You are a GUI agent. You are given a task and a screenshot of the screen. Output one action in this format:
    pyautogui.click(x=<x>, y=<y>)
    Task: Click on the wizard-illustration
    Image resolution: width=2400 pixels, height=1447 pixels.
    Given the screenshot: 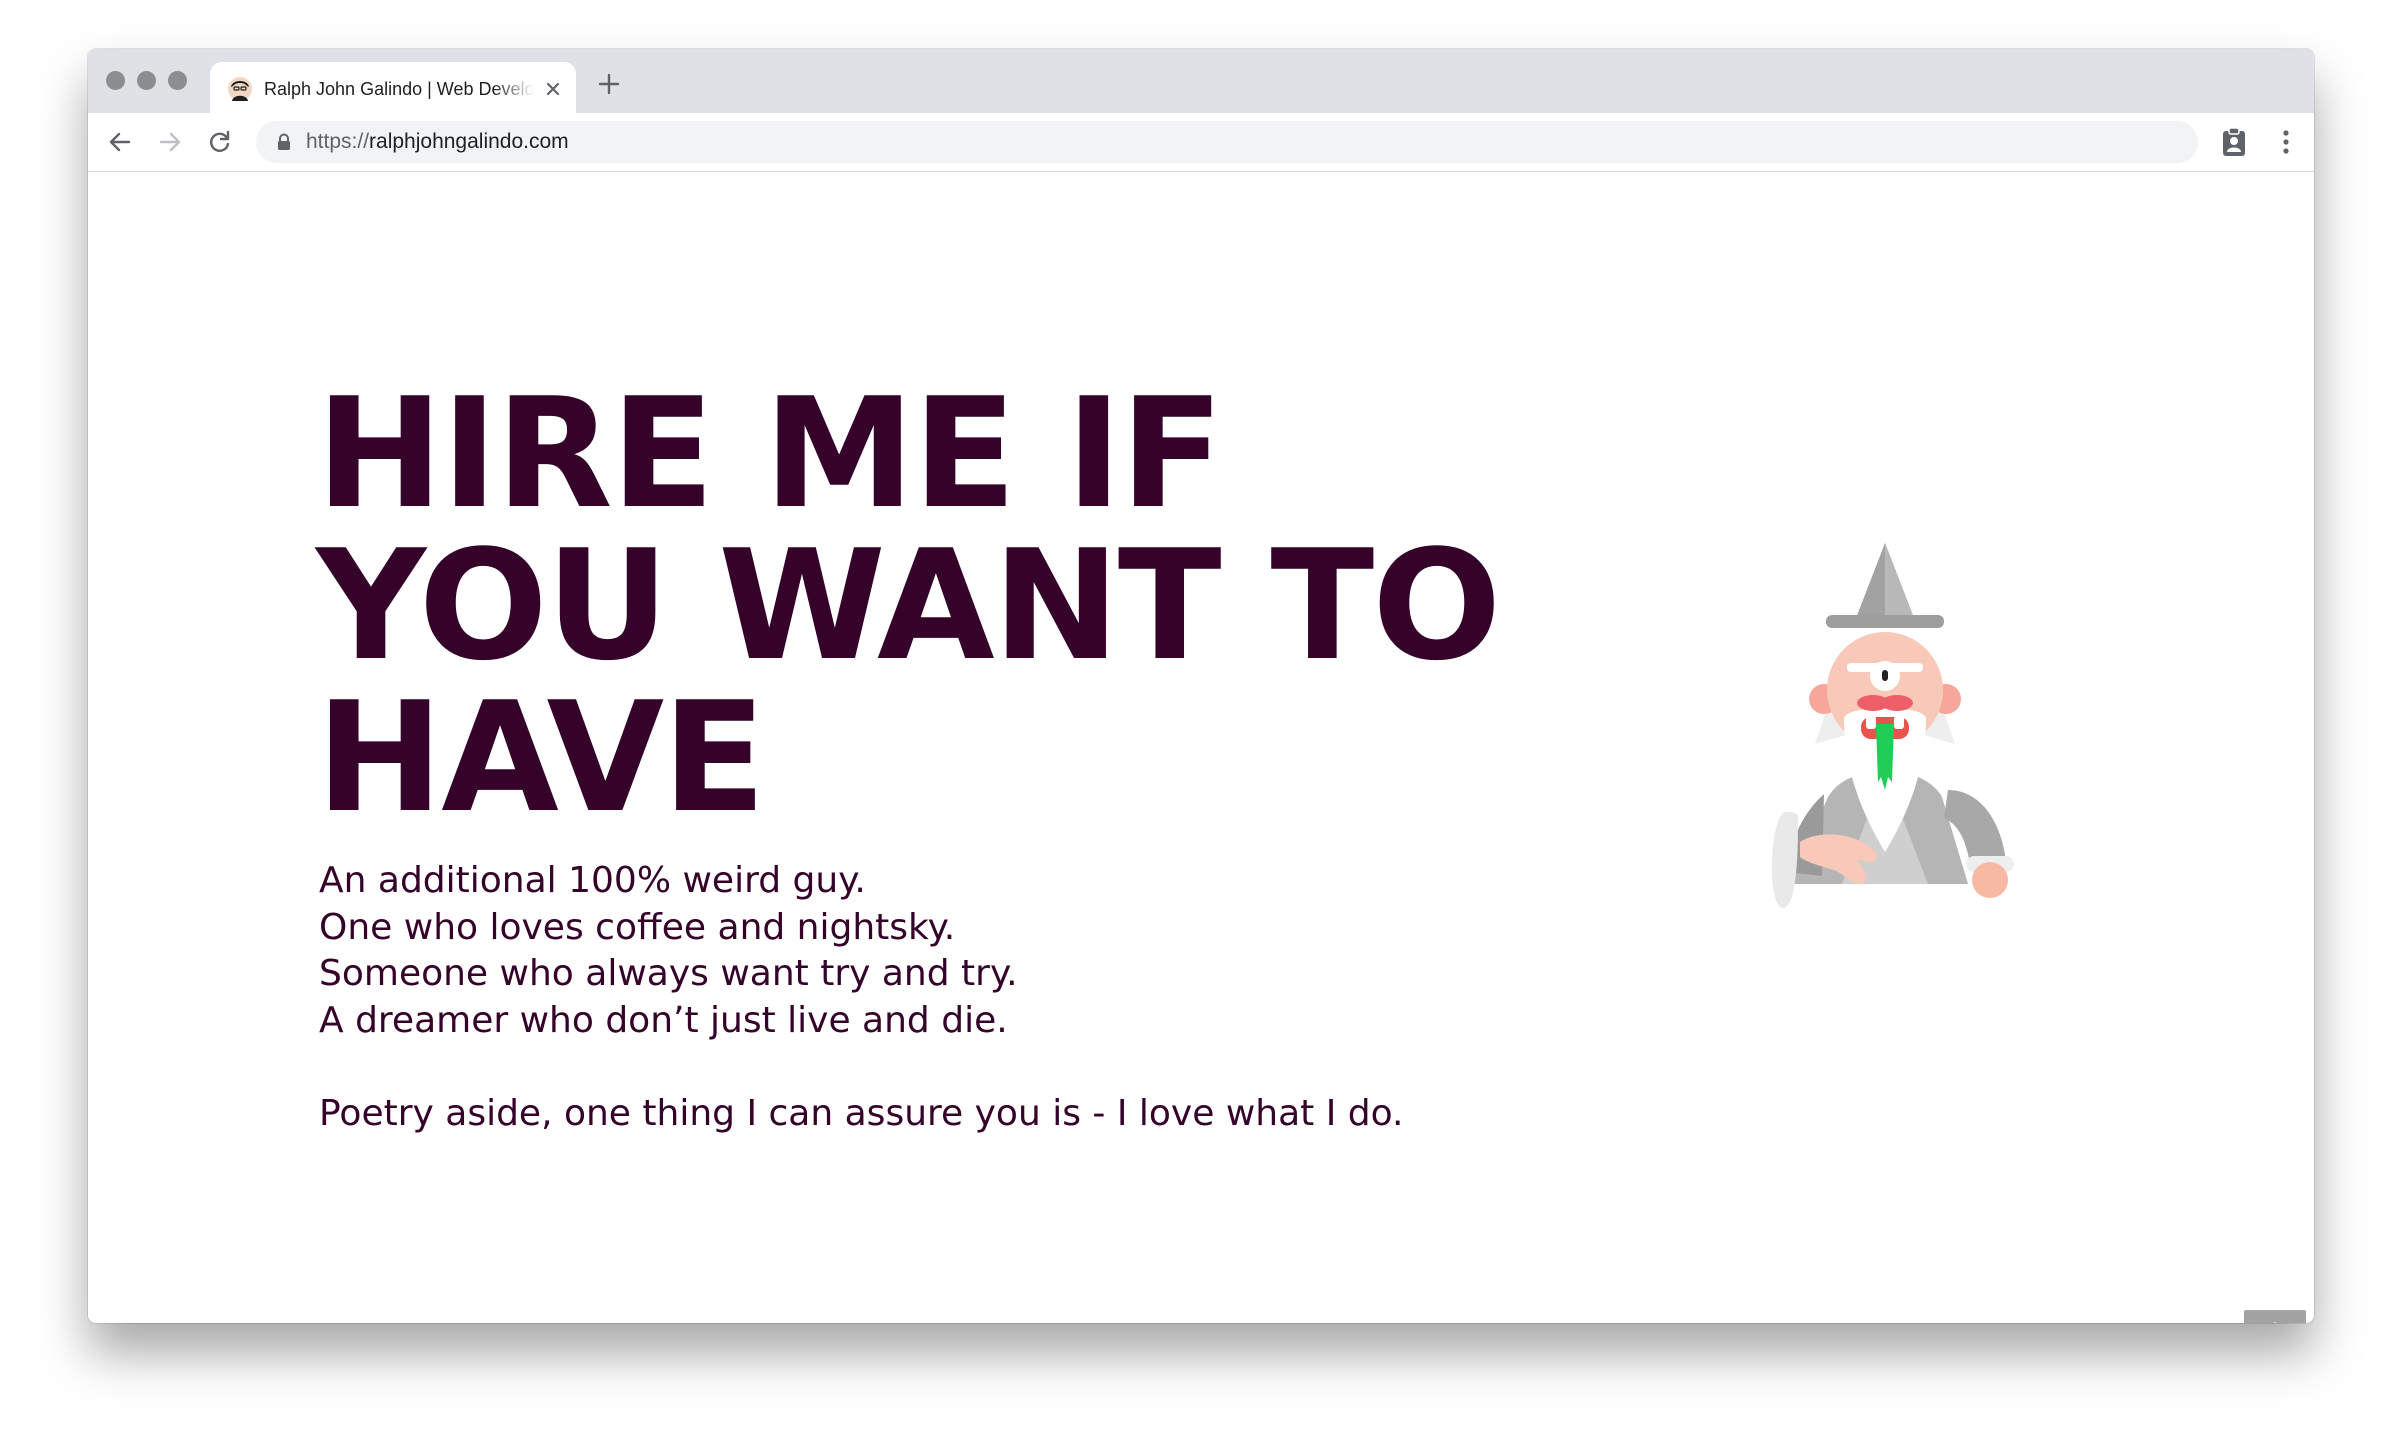 What is the action you would take?
    pyautogui.click(x=1892, y=726)
    